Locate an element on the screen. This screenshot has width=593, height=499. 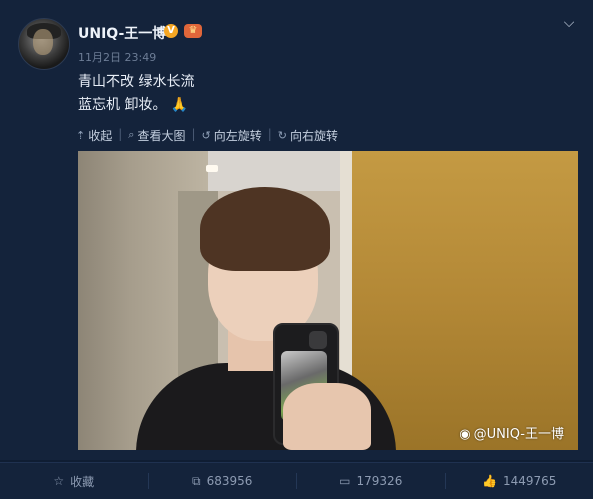
verified-badge-icon: V is located at coordinates (171, 31).